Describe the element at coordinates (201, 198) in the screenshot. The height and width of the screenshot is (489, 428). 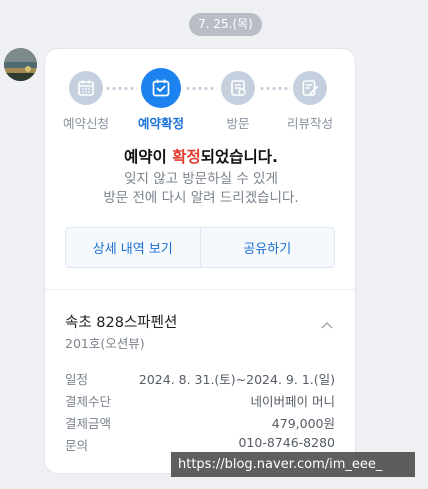
I see `subtext-line-2: 방문 전에 다시 알려 드리겠습니다.` at that location.